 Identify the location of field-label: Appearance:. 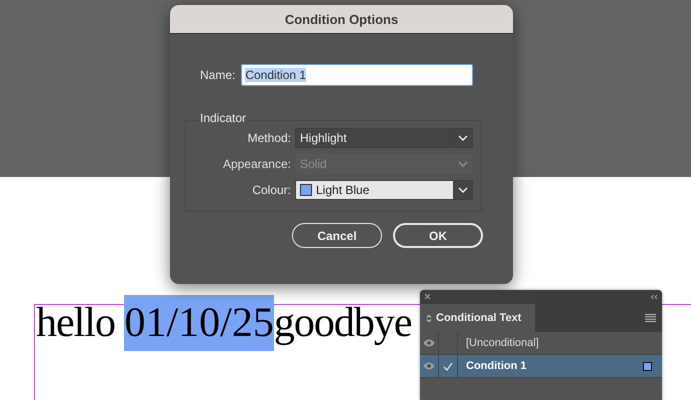
(256, 163).